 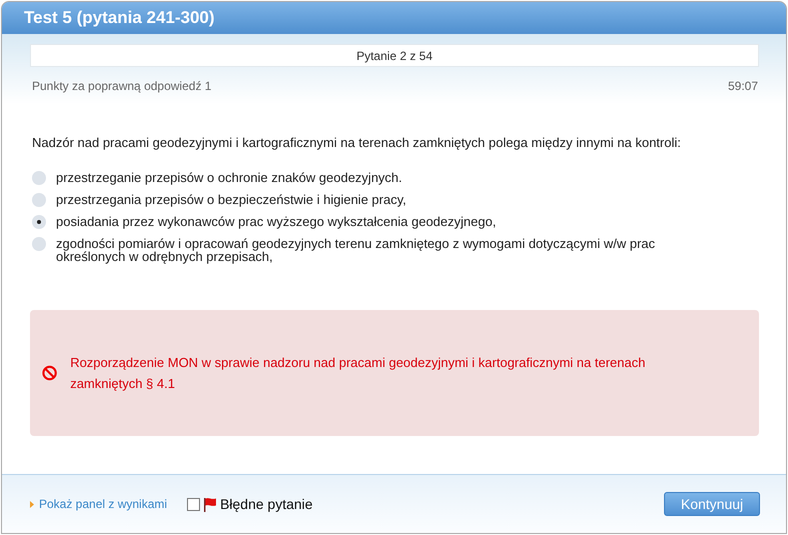 What do you see at coordinates (32, 504) in the screenshot?
I see `triangle-icon` at bounding box center [32, 504].